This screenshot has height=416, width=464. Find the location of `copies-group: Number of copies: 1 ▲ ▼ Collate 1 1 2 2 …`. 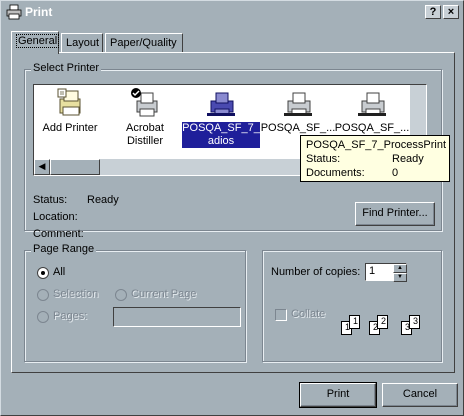

copies-group: Number of copies: 1 ▲ ▼ Collate 1 1 2 2 … is located at coordinates (352, 306).